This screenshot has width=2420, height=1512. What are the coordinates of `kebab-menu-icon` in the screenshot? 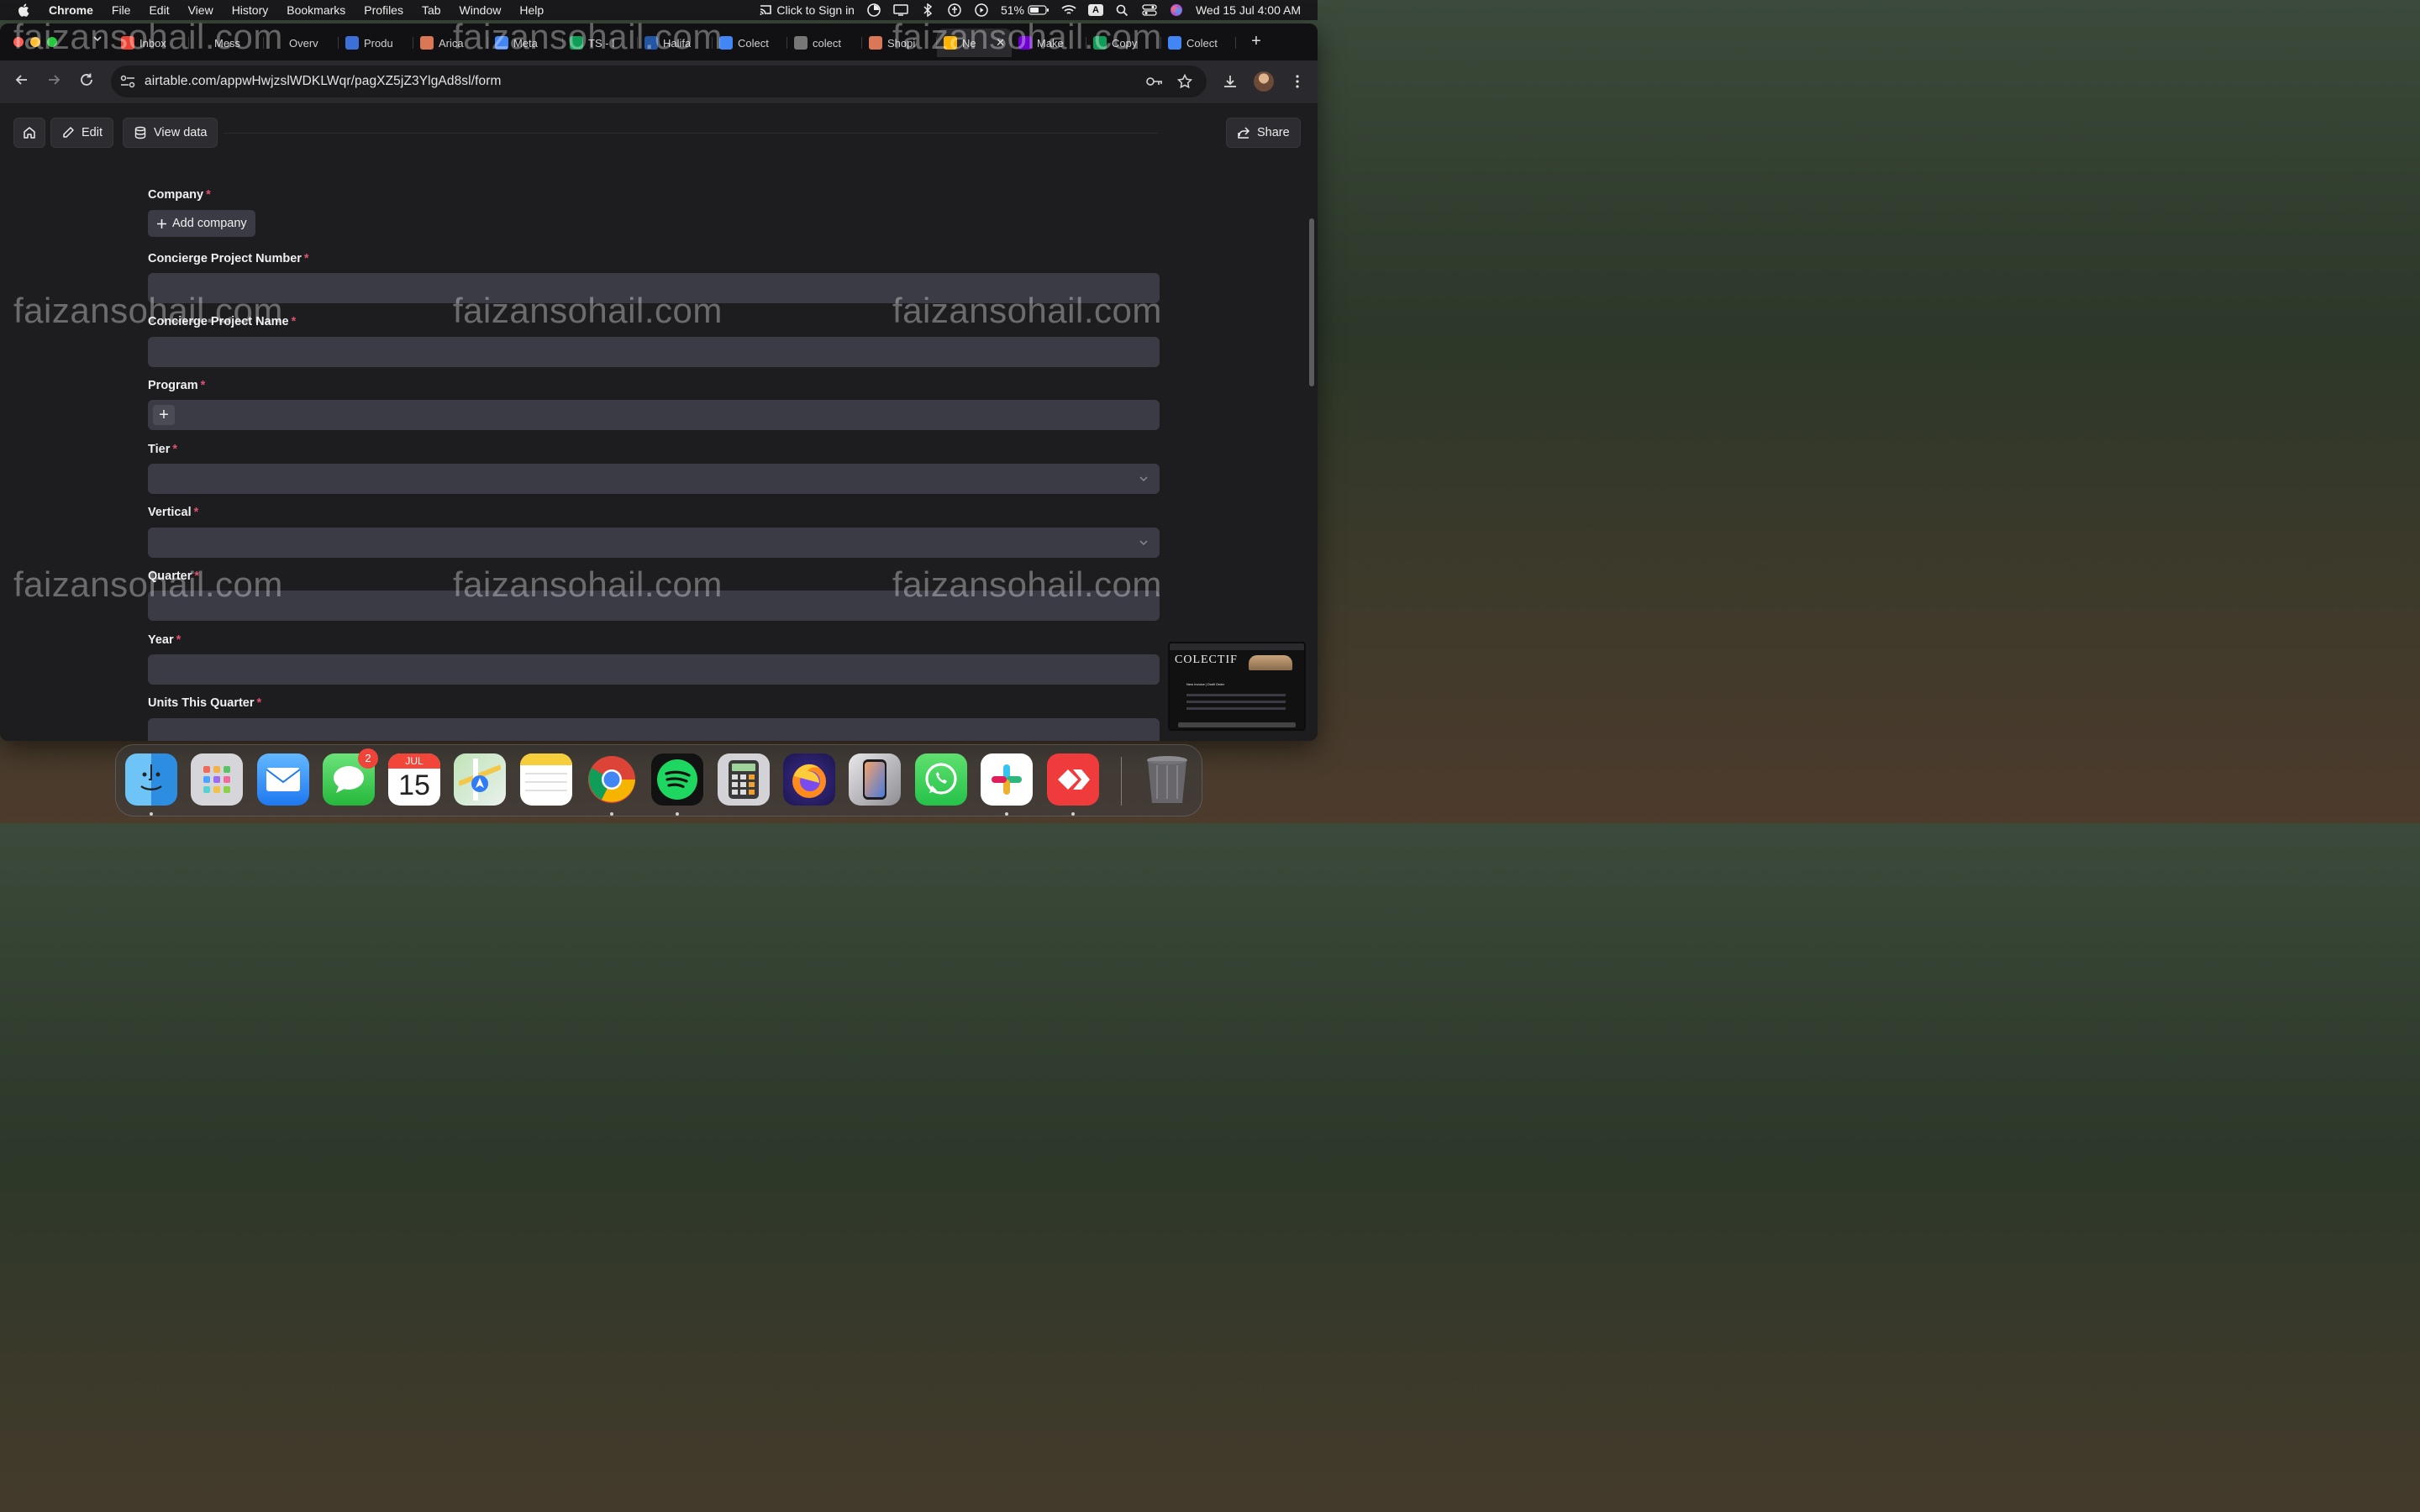 It's located at (1297, 81).